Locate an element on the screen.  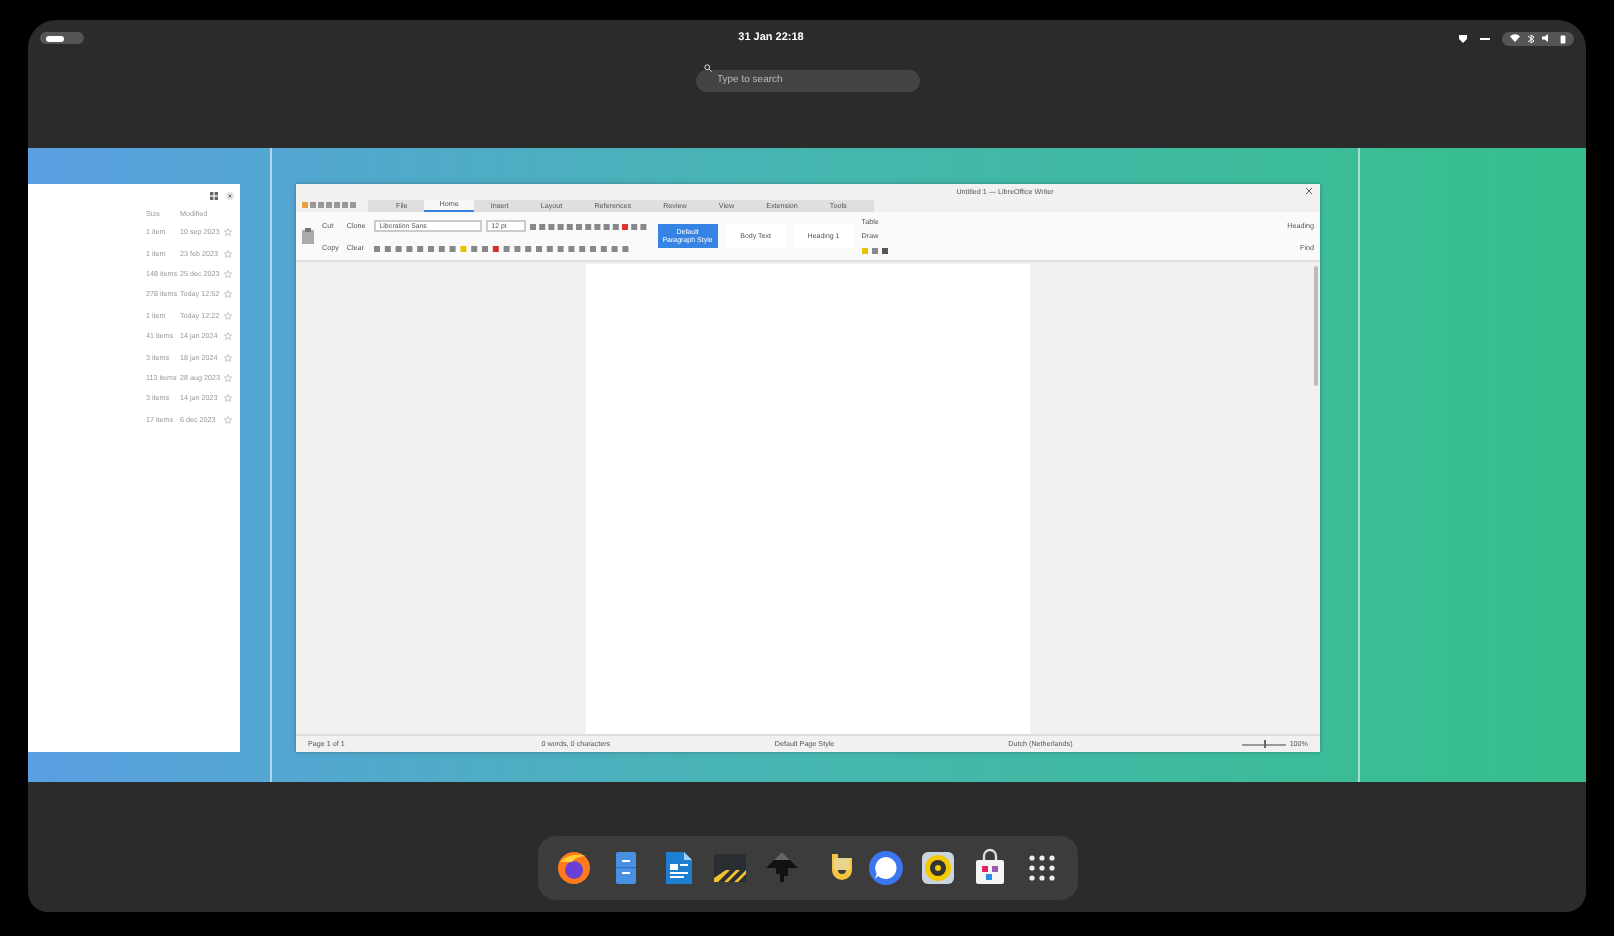
speaker-icon is located at coordinates (937, 868).